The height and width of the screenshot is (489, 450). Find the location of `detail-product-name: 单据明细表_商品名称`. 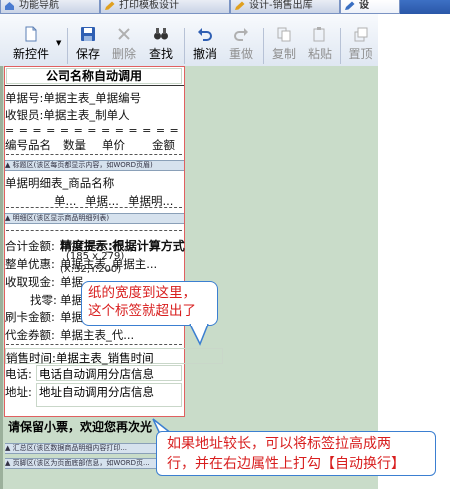

detail-product-name: 单据明细表_商品名称 is located at coordinates (59, 183).